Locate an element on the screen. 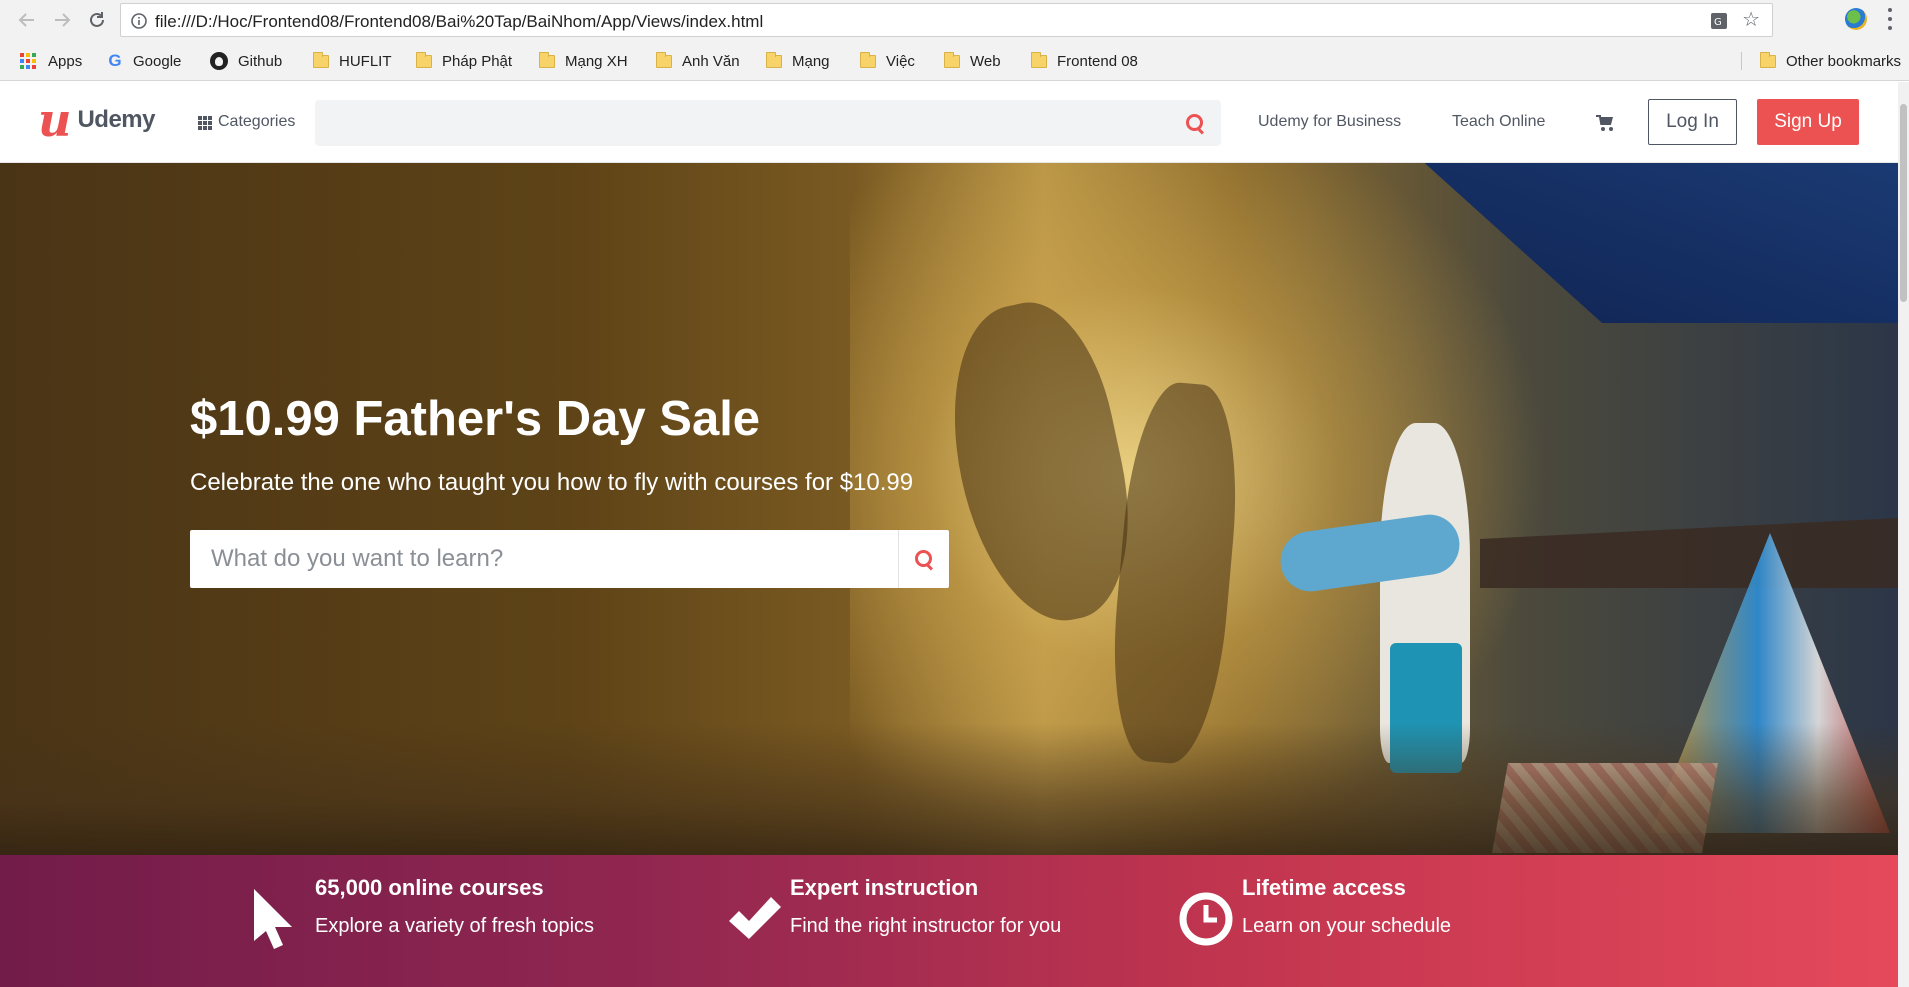 The image size is (1909, 987). scrollbar-thumb is located at coordinates (1903, 203).